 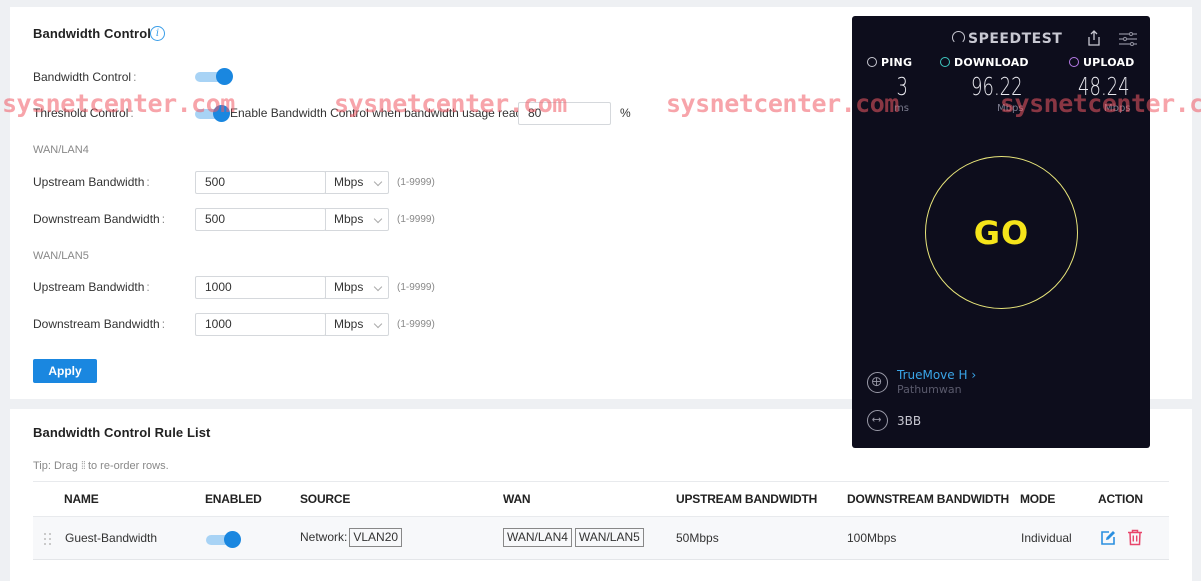 I want to click on upload-icon, so click(x=1074, y=62).